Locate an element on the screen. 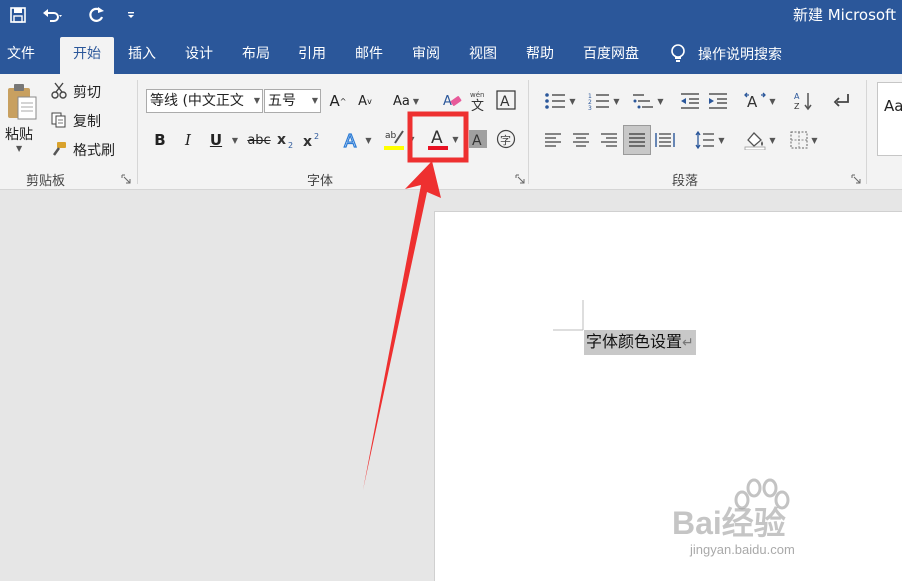 This screenshot has width=902, height=581. clear-formatting-icon: A is located at coordinates (452, 101).